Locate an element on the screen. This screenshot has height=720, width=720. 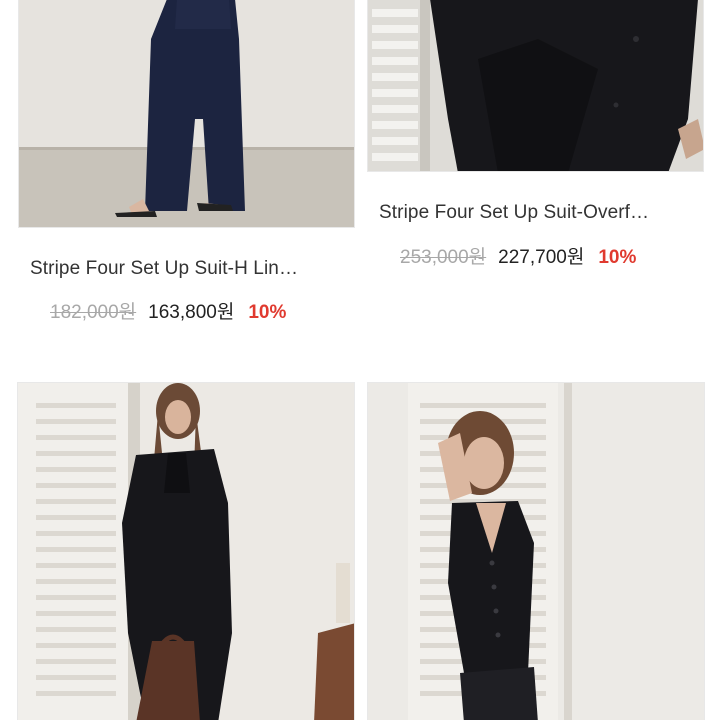
price-row-1: 182,000원 163,800원 10% is located at coordinates (168, 310).